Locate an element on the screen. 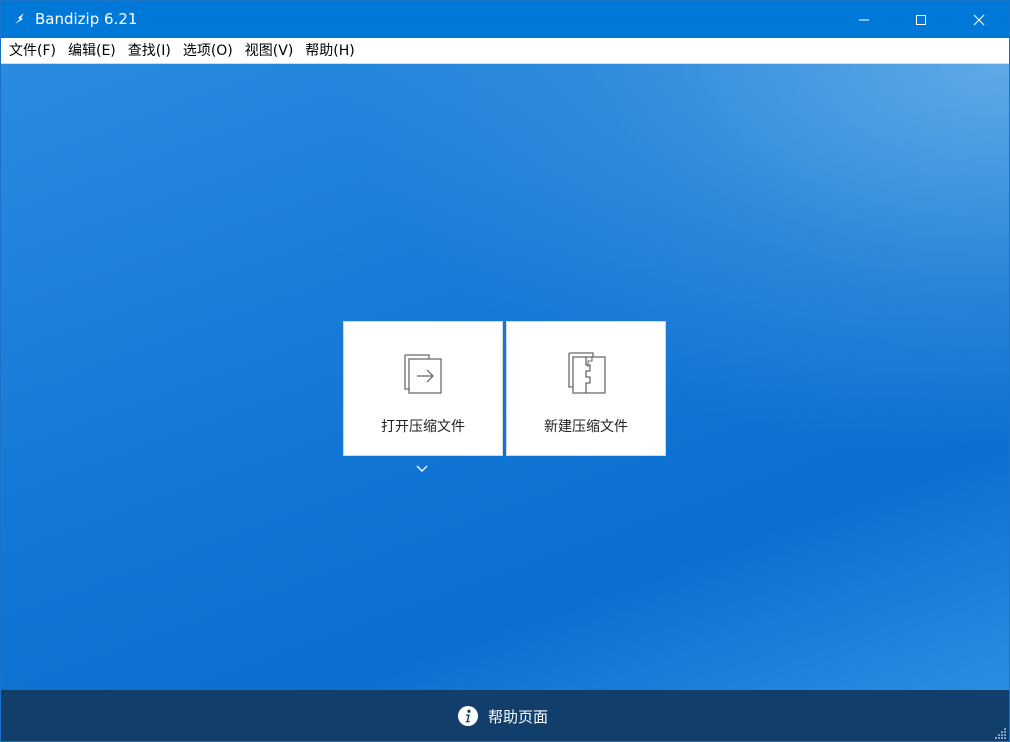  help-page-link: 帮助页面 is located at coordinates (502, 716).